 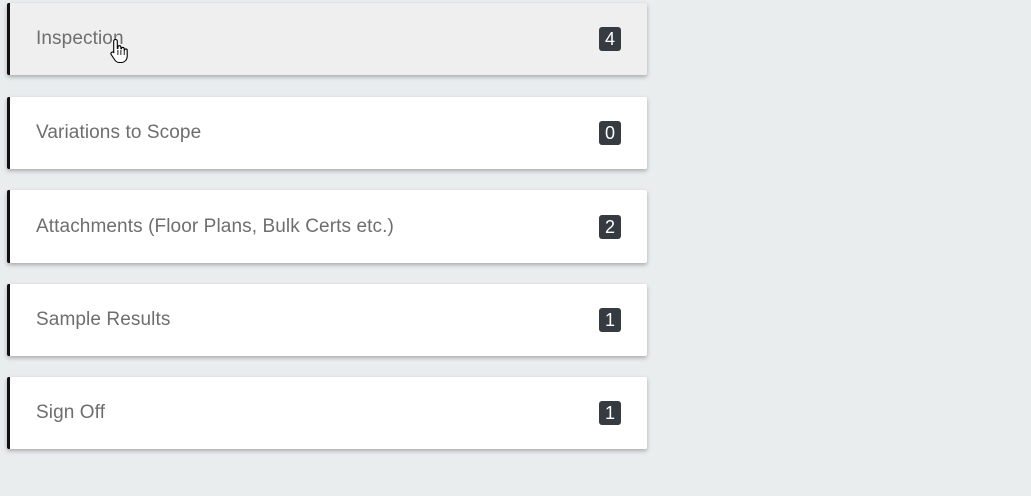 What do you see at coordinates (327, 320) in the screenshot?
I see `panel-sample-results: Sample Results 1` at bounding box center [327, 320].